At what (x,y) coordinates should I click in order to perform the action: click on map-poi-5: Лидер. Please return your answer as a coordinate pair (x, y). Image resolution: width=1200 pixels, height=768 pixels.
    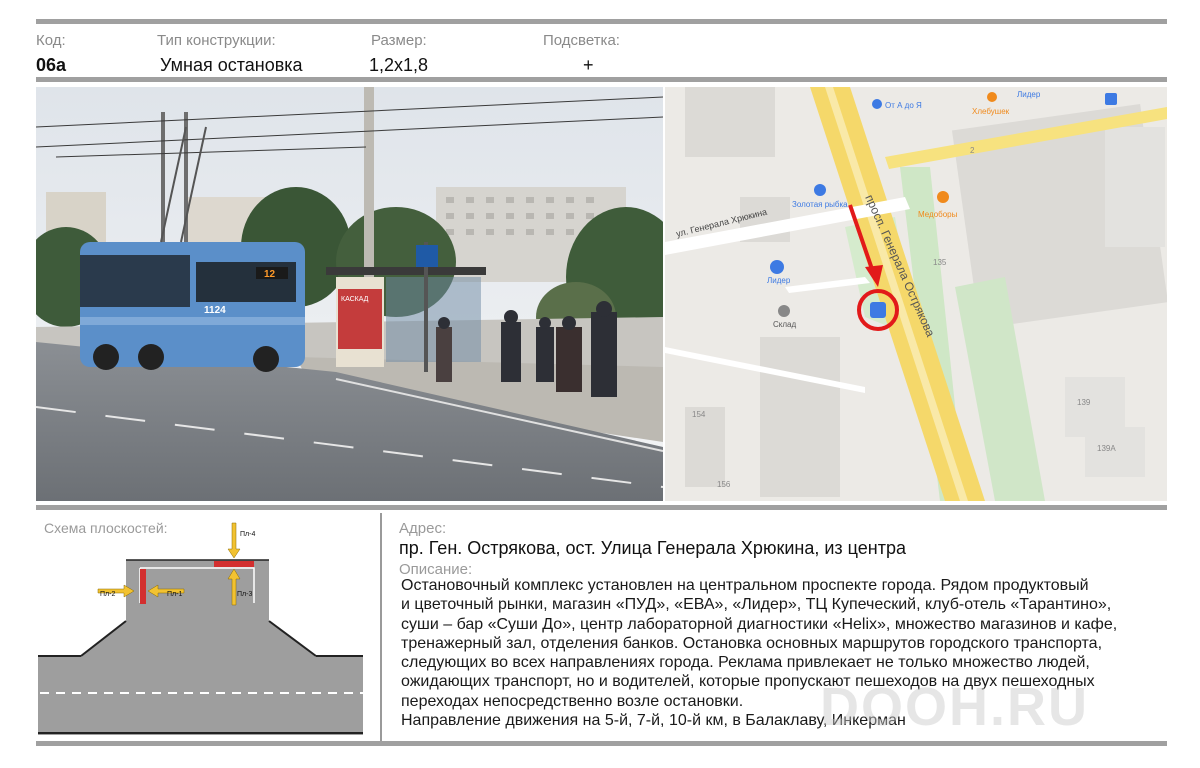
    Looking at the image, I should click on (779, 280).